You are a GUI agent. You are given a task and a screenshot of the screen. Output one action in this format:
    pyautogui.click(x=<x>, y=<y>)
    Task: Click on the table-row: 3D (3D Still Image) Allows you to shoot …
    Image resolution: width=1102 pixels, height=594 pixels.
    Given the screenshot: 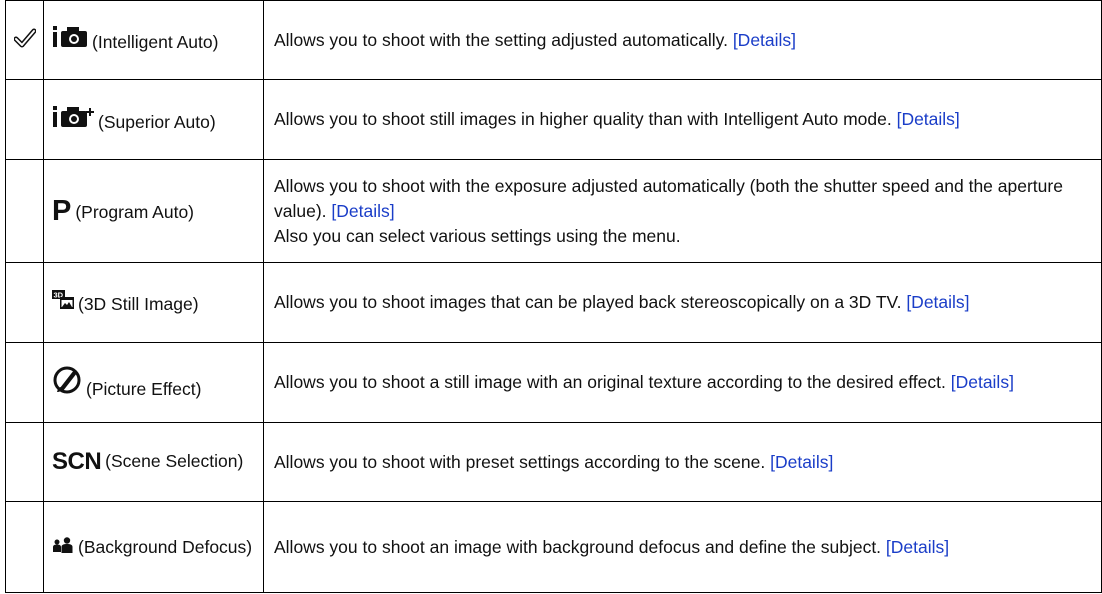 What is the action you would take?
    pyautogui.click(x=553, y=302)
    